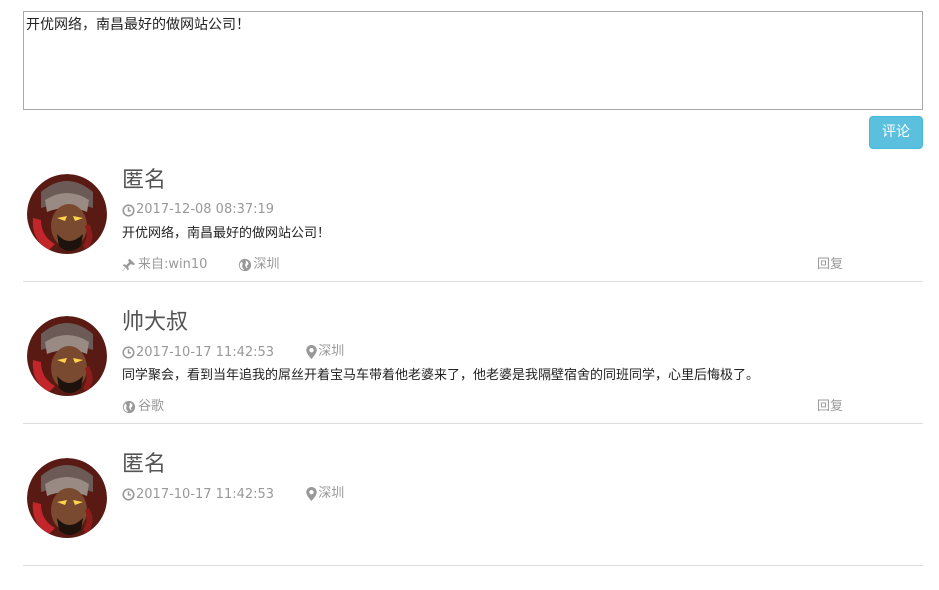 Image resolution: width=939 pixels, height=590 pixels. What do you see at coordinates (522, 267) in the screenshot?
I see `comment-footer: 来自:win10 深圳 回复` at bounding box center [522, 267].